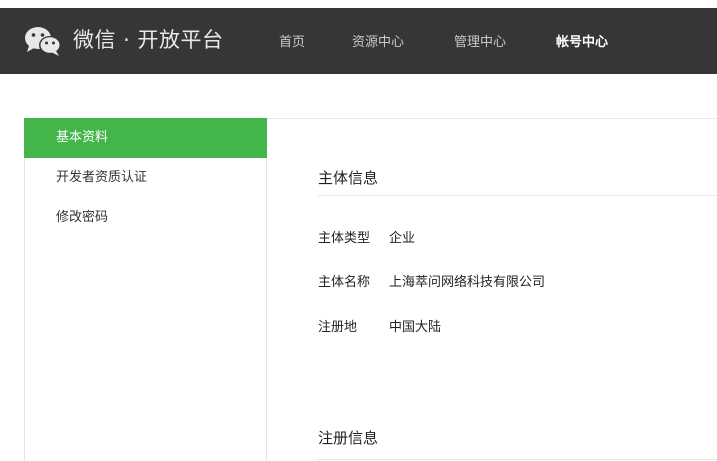  I want to click on field-value-subject-type: 企业, so click(402, 238).